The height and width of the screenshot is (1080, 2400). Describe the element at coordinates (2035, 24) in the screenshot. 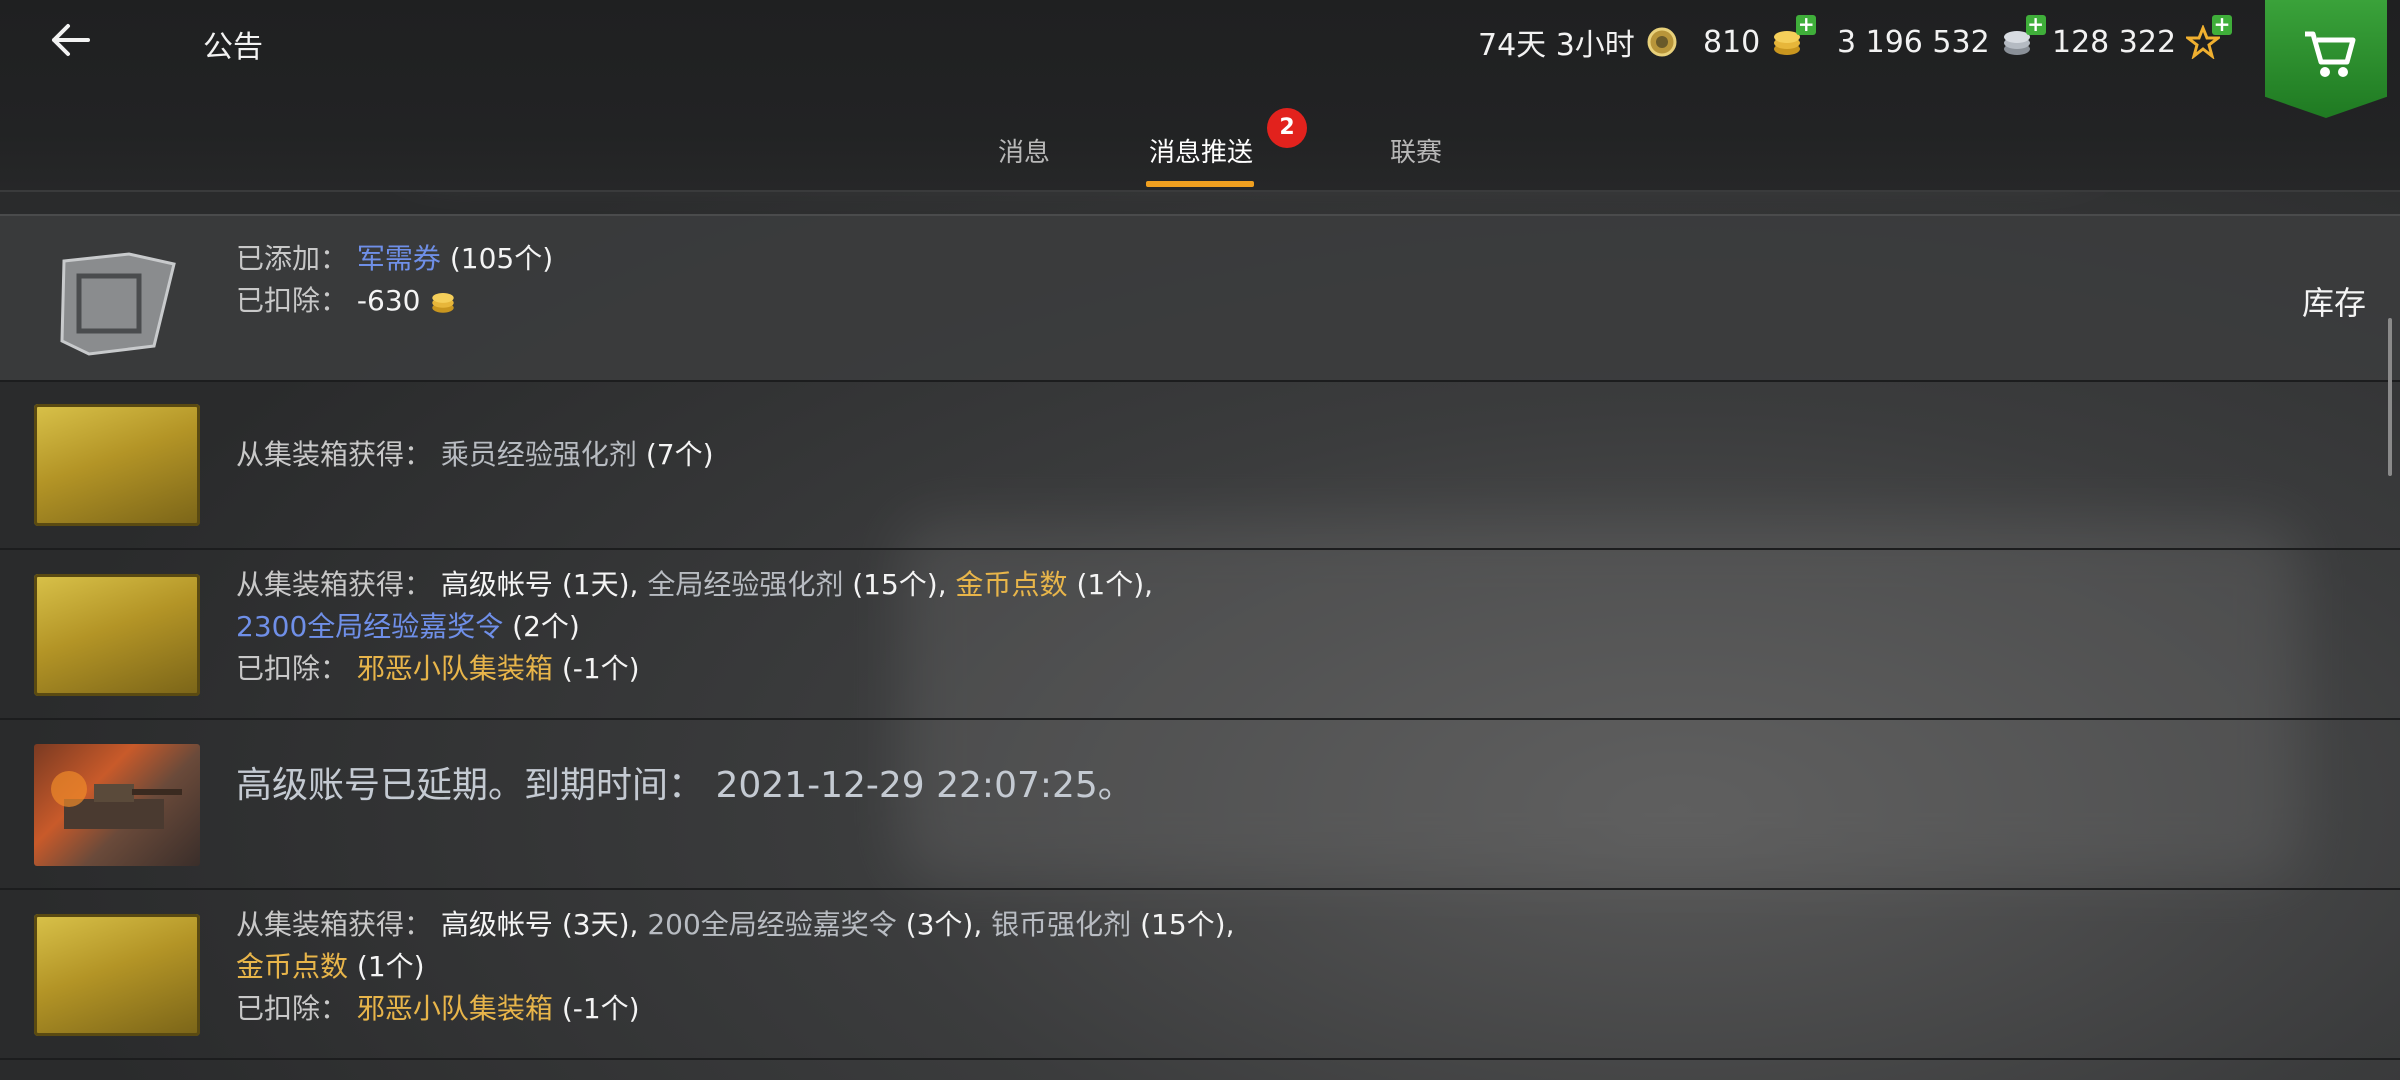

I see `add-silver-button: +` at that location.